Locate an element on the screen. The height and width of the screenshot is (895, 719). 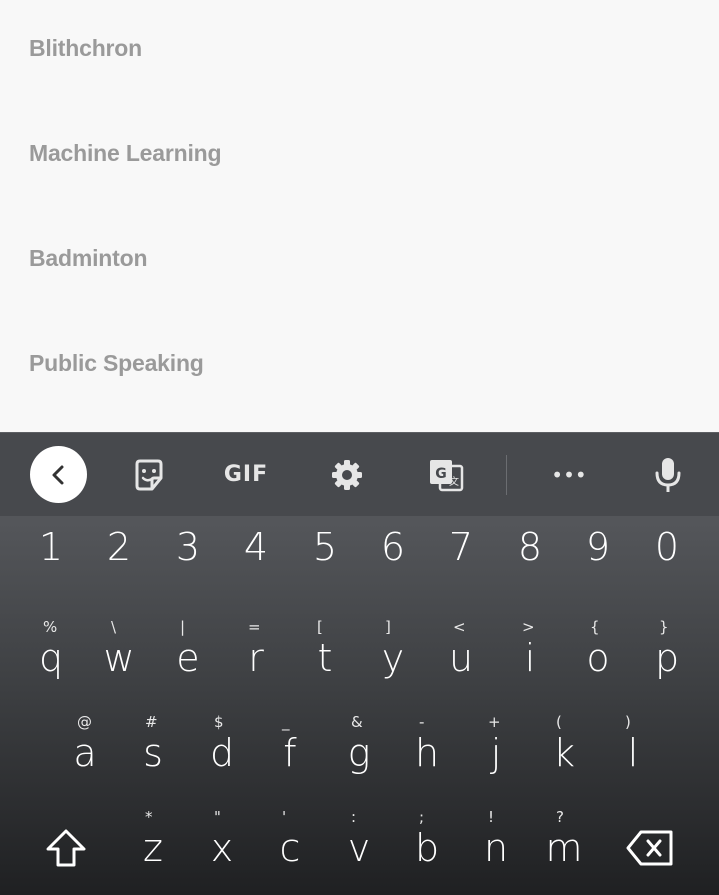
gif-button: GIF is located at coordinates (246, 474).